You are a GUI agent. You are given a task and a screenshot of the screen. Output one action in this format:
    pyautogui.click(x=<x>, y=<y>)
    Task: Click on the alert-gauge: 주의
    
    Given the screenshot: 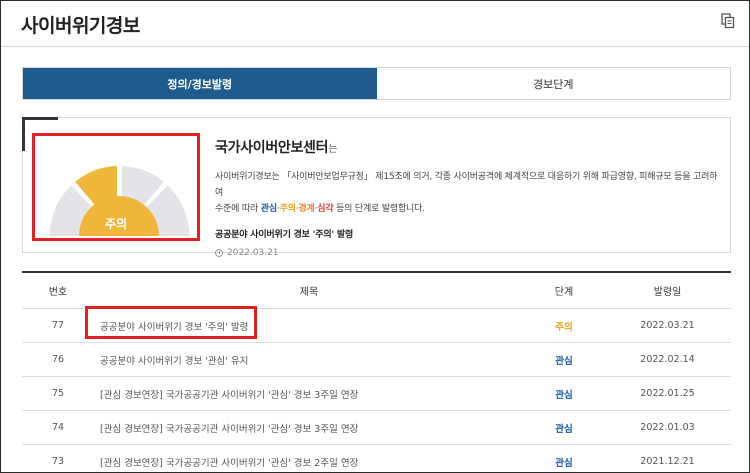 What is the action you would take?
    pyautogui.click(x=116, y=187)
    